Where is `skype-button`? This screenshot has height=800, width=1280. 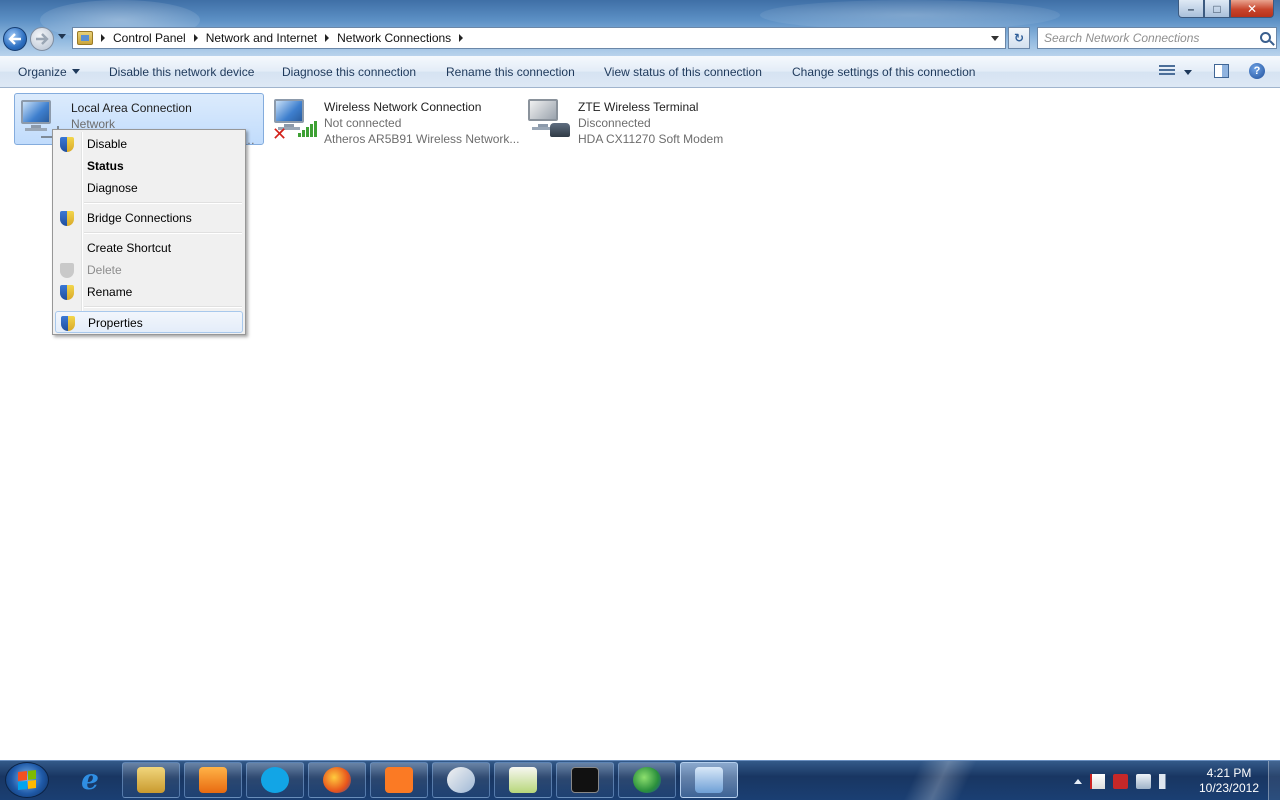
skype-button is located at coordinates (275, 780).